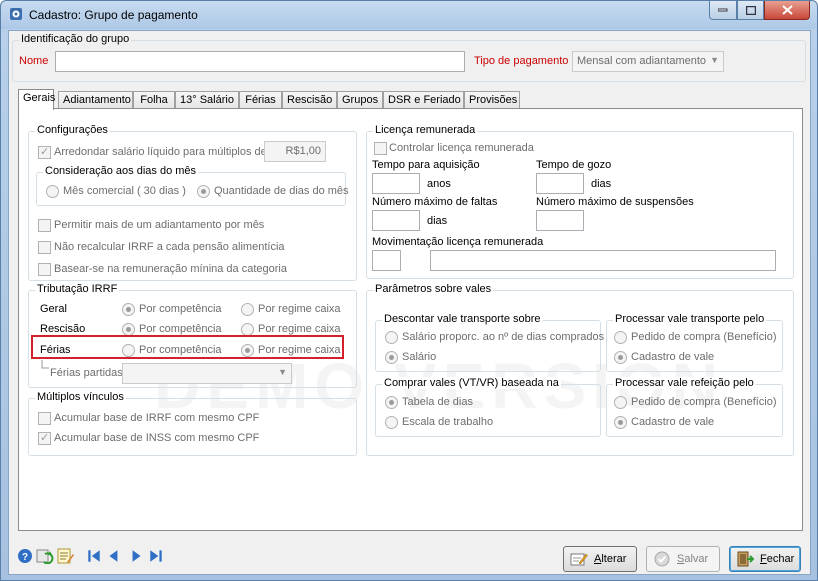 Image resolution: width=818 pixels, height=581 pixels. I want to click on multiplos-title: Múltiplos vínculos, so click(80, 397).